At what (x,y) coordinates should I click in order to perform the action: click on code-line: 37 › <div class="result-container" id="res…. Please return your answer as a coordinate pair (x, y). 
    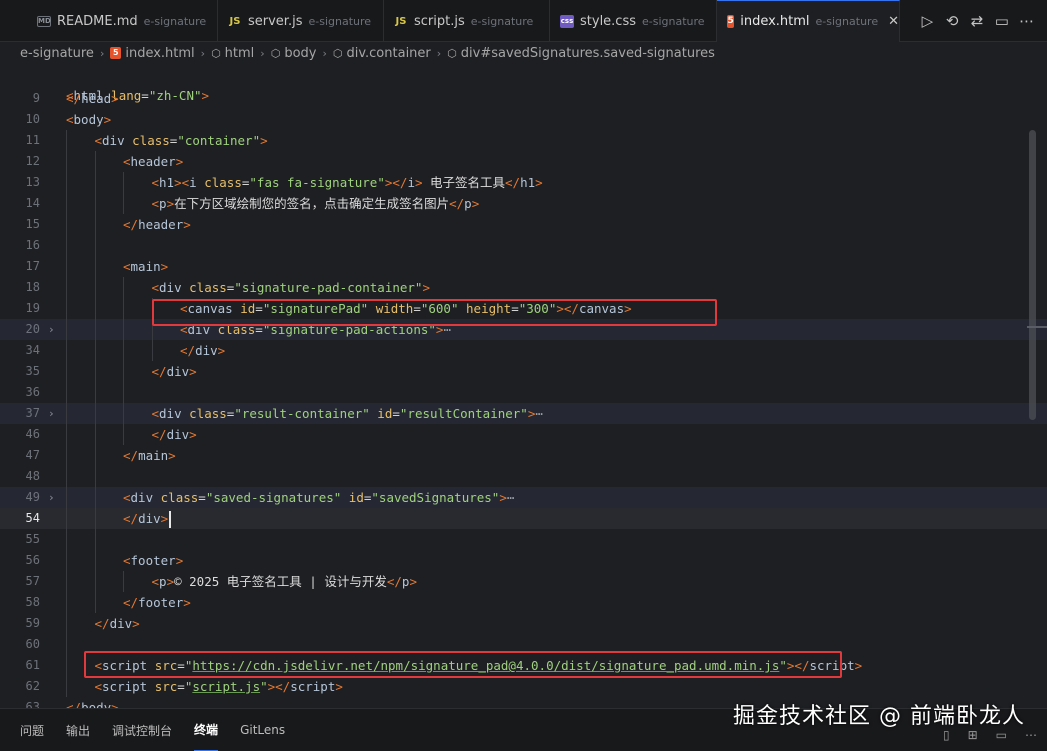
    Looking at the image, I should click on (523, 413).